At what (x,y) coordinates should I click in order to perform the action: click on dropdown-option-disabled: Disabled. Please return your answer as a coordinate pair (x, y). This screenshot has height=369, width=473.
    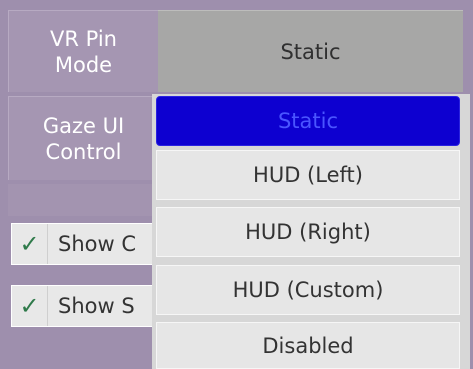
    Looking at the image, I should click on (308, 345).